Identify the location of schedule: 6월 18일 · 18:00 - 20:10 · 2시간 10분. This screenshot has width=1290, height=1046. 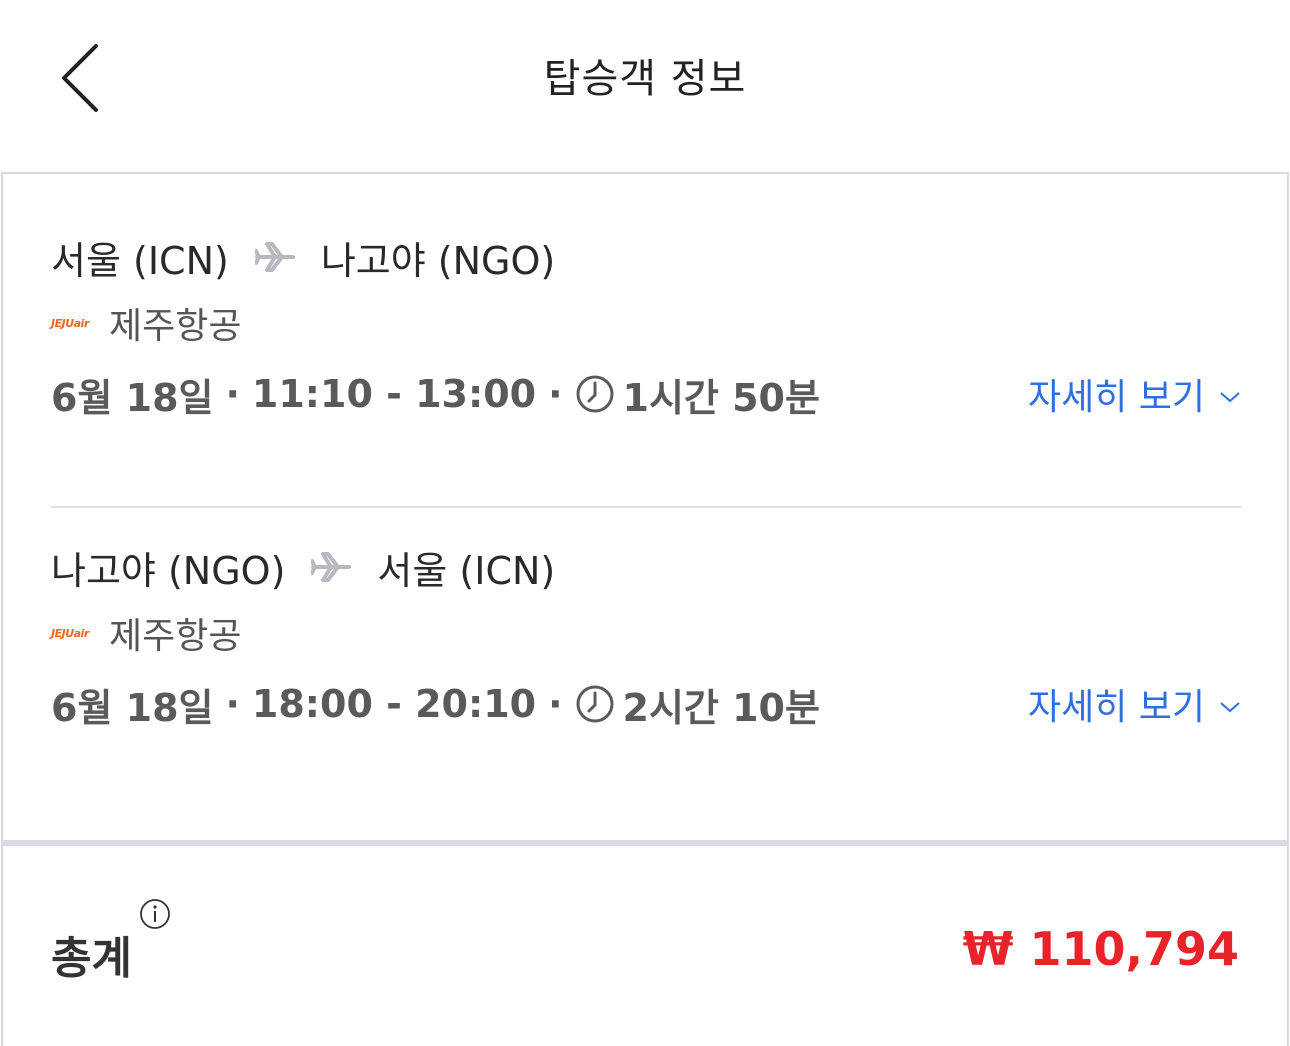
(435, 704).